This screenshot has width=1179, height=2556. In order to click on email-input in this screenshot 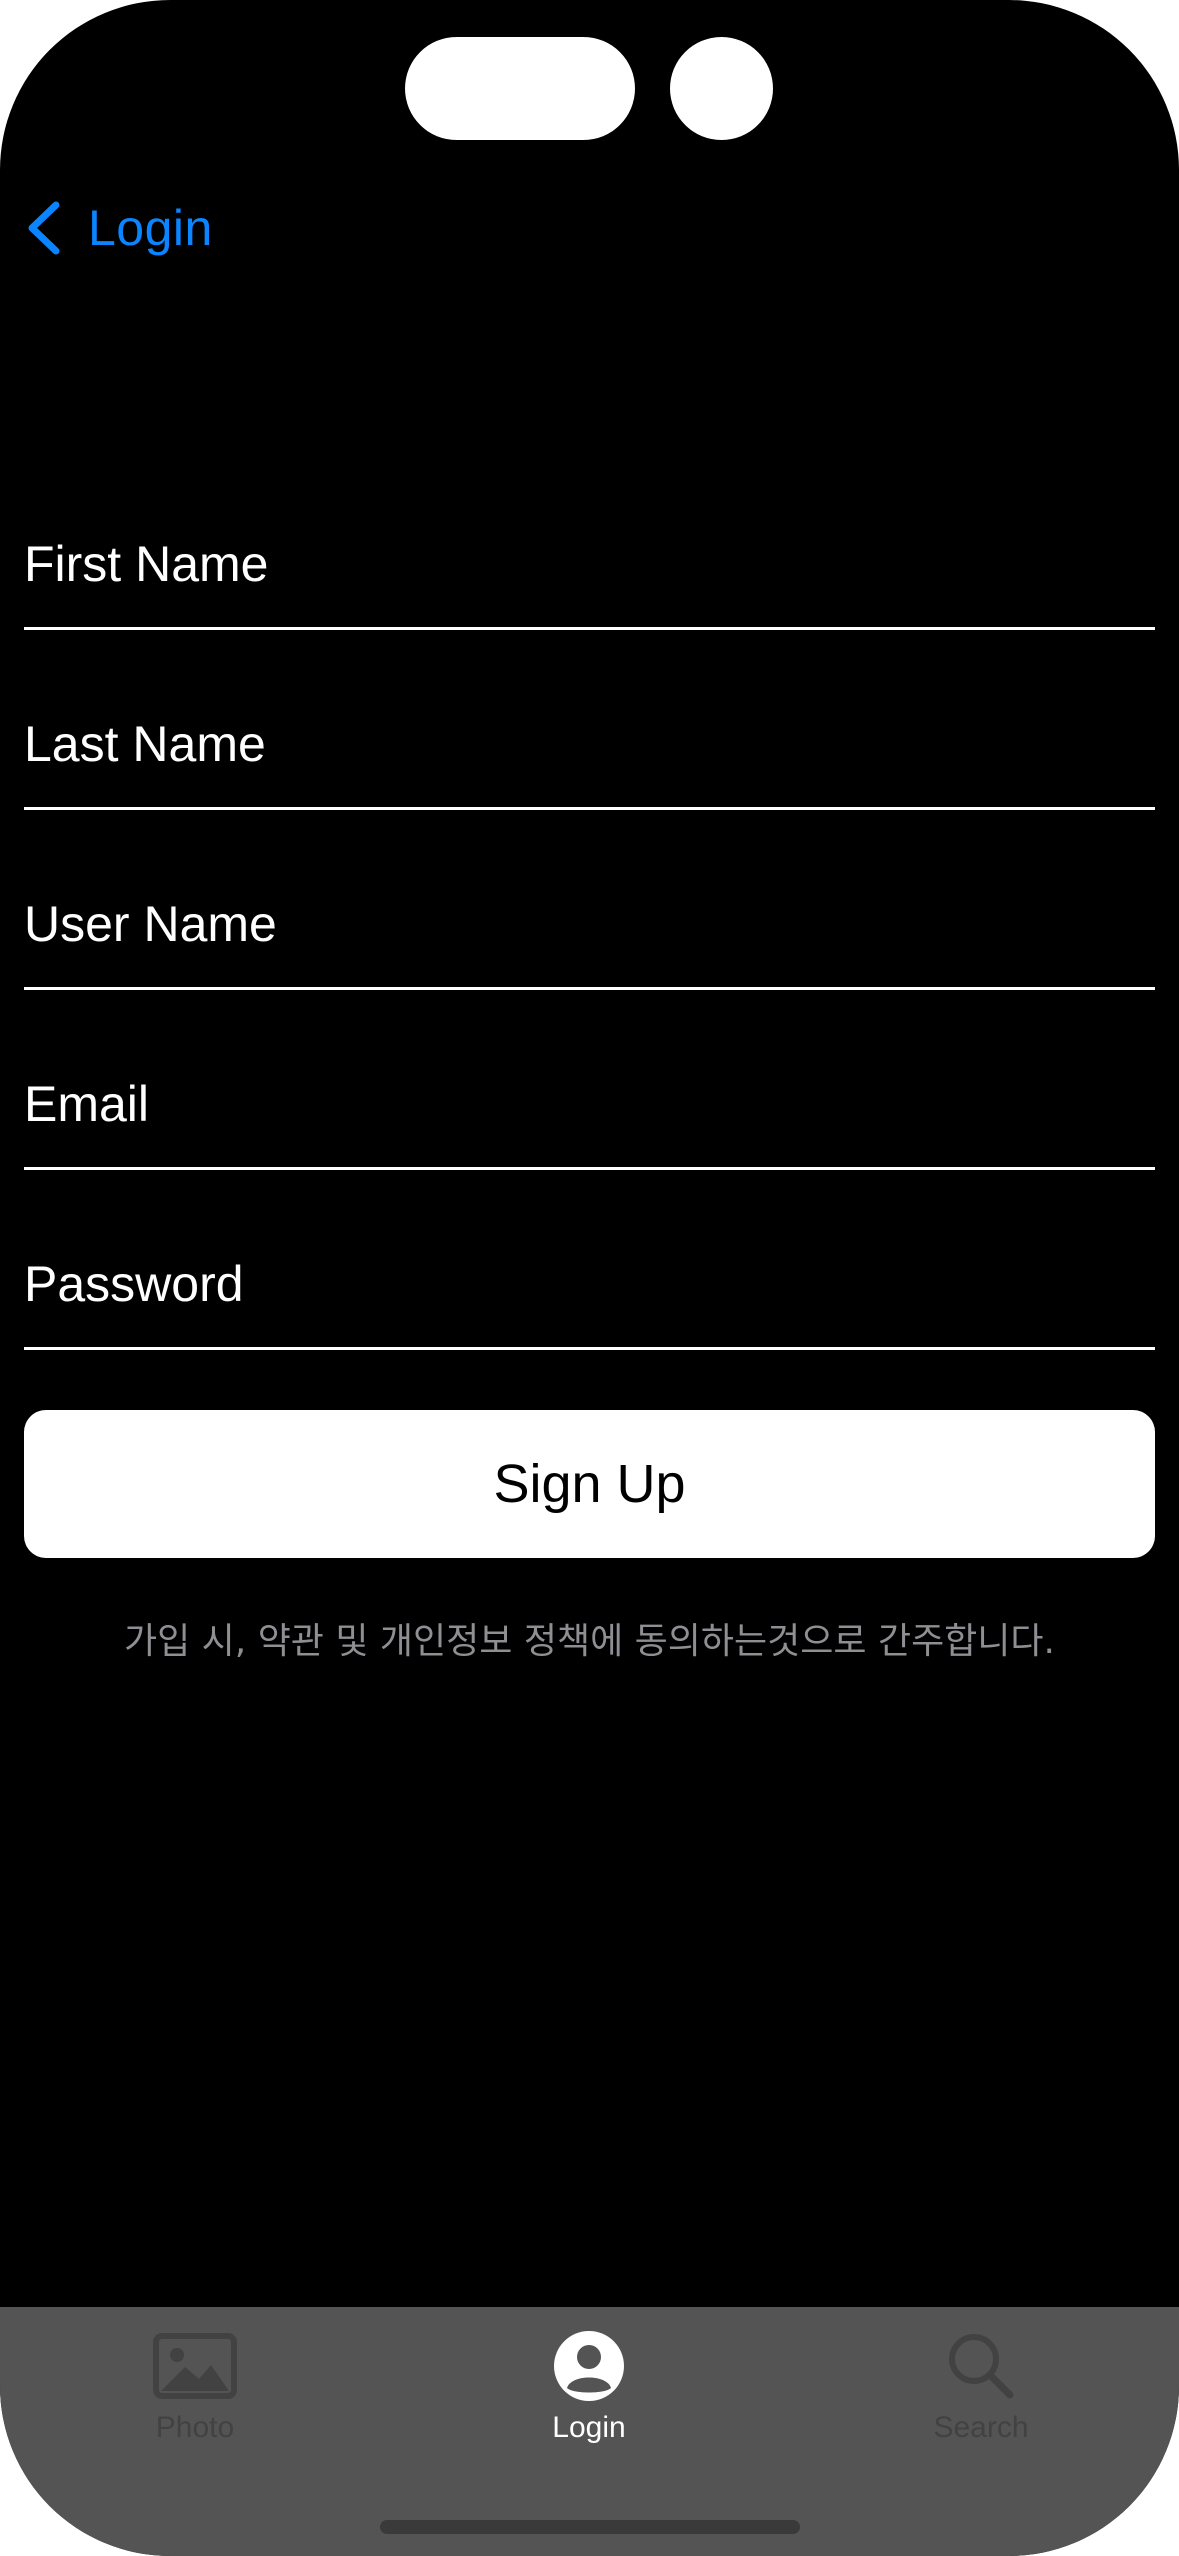, I will do `click(589, 1104)`.